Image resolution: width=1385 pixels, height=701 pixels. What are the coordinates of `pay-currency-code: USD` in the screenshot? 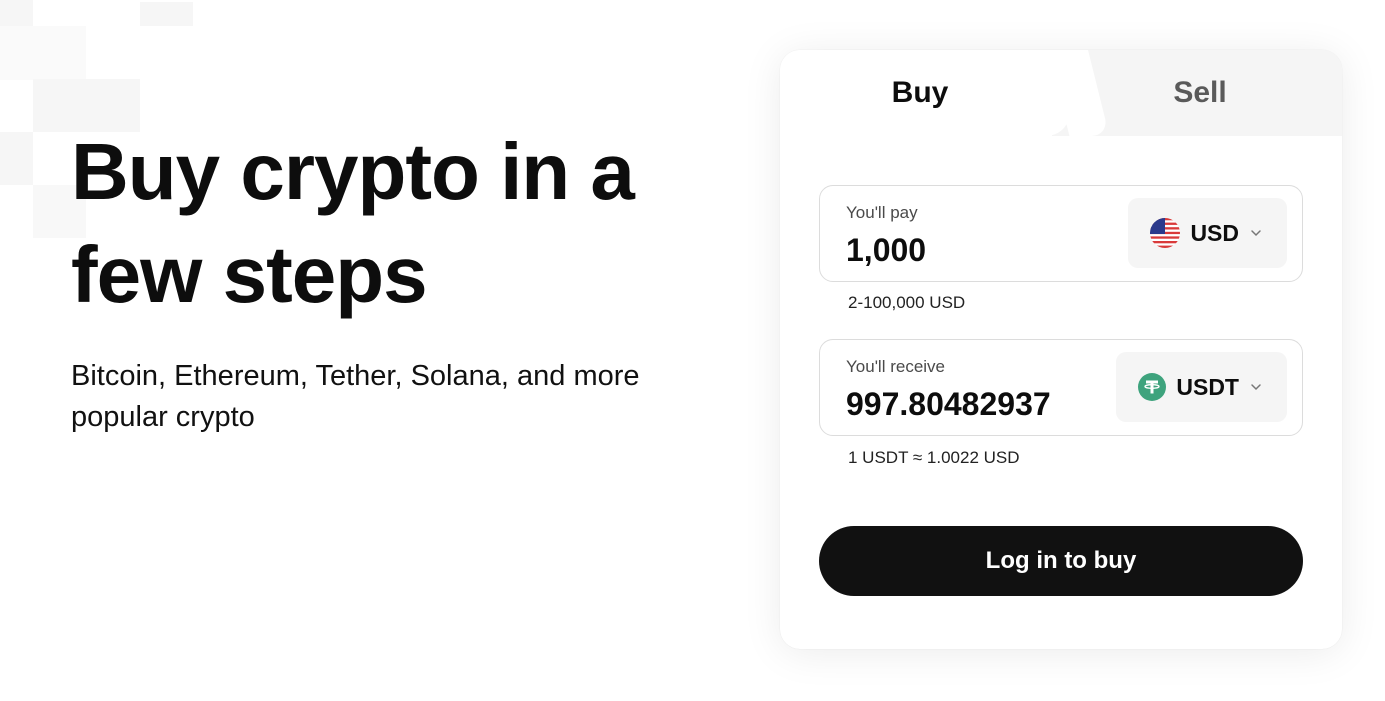 It's located at (1214, 232).